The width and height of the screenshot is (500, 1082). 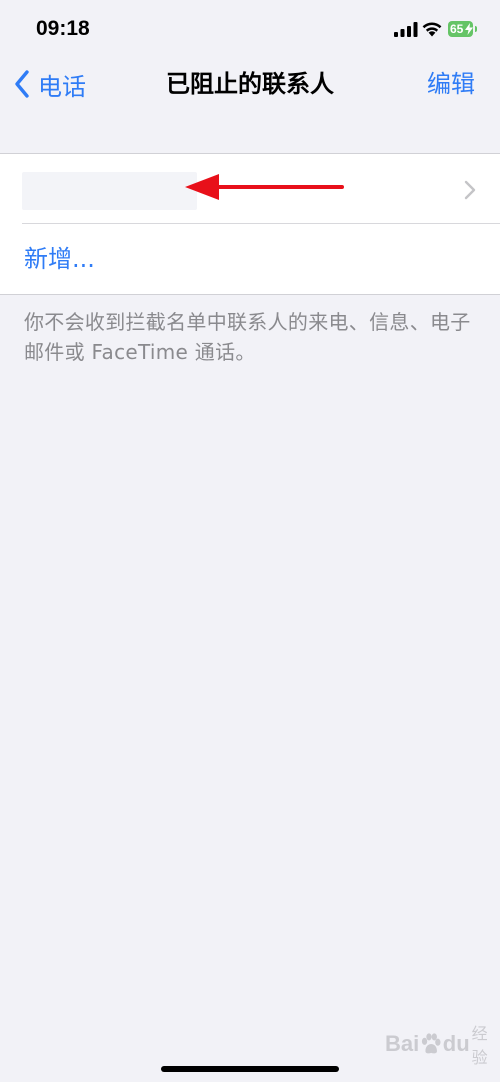 What do you see at coordinates (264, 187) in the screenshot?
I see `red-arrow-annotation` at bounding box center [264, 187].